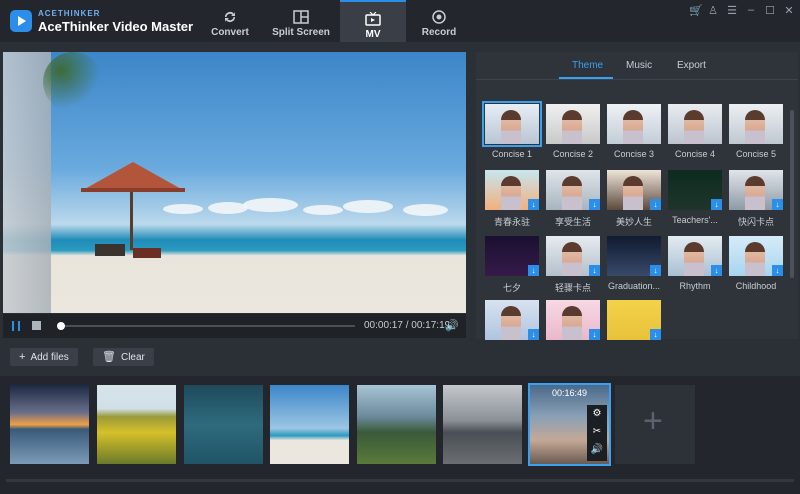  What do you see at coordinates (633, 222) in the screenshot?
I see `theme-name: 美妙人生` at bounding box center [633, 222].